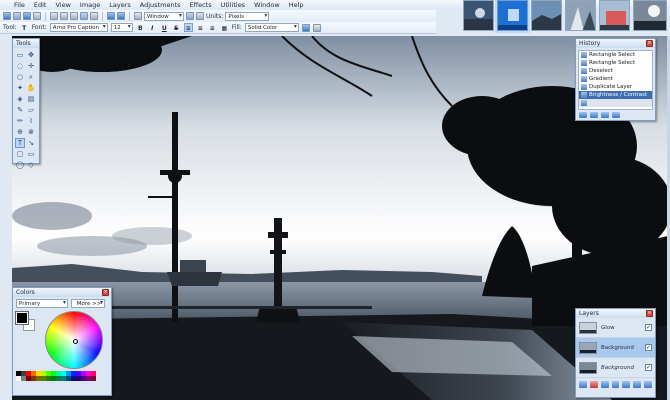  What do you see at coordinates (31, 99) in the screenshot?
I see `gradient-icon: ▤` at bounding box center [31, 99].